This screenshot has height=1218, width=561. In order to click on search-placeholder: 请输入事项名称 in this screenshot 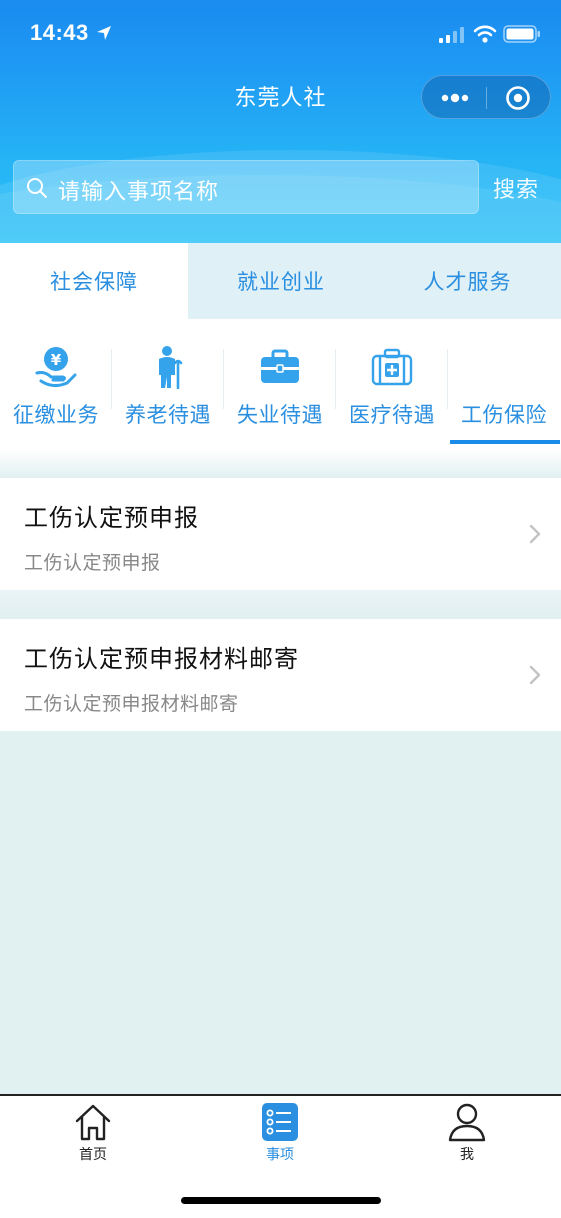, I will do `click(139, 192)`.